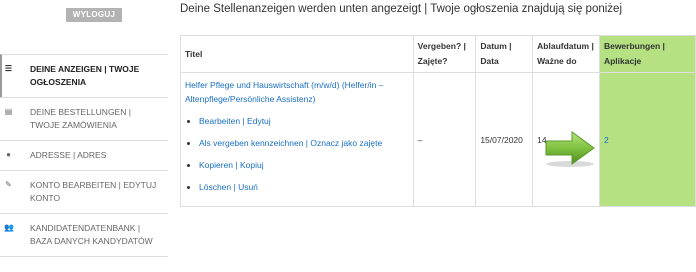  What do you see at coordinates (68, 155) in the screenshot?
I see `sidebar-item-label: ADRESSE | ADRES` at bounding box center [68, 155].